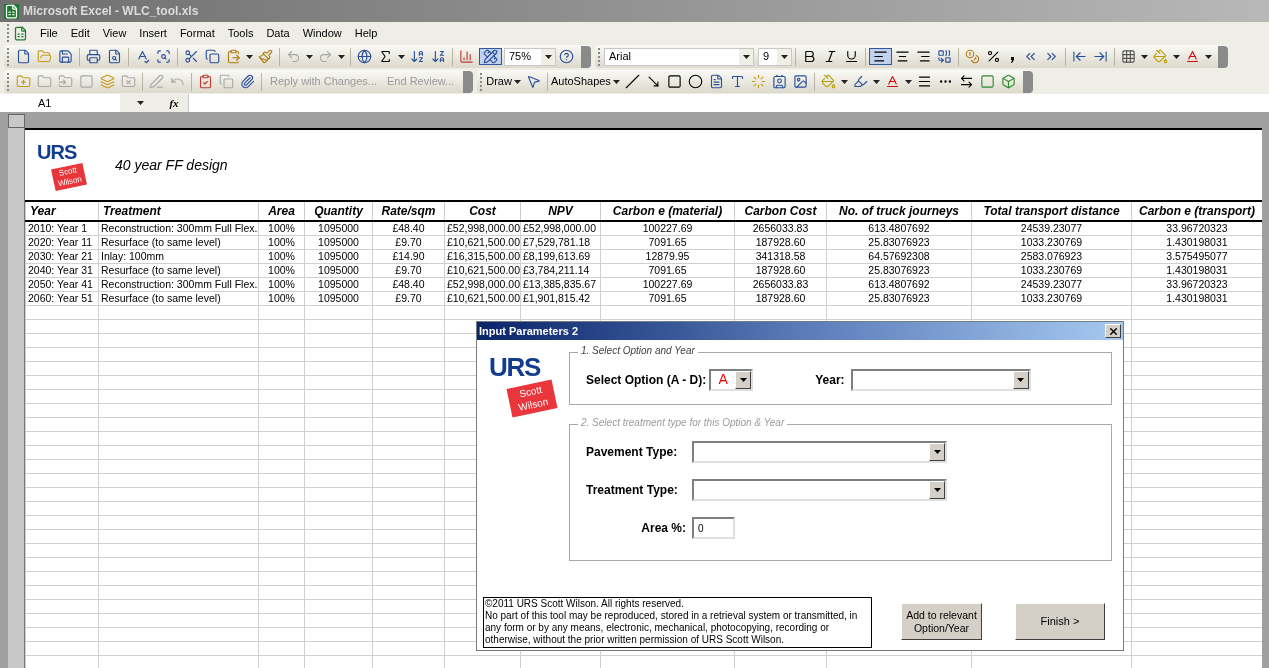 The height and width of the screenshot is (668, 1269). What do you see at coordinates (114, 33) in the screenshot?
I see `menu-item: View` at bounding box center [114, 33].